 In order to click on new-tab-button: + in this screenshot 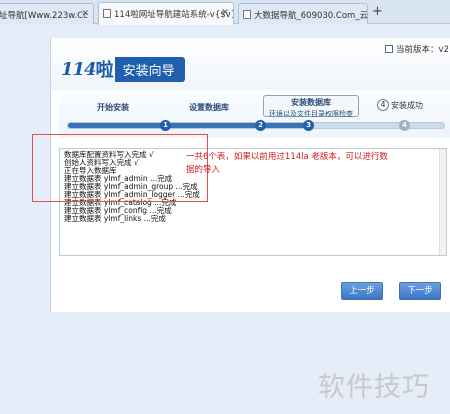, I will do `click(377, 11)`.